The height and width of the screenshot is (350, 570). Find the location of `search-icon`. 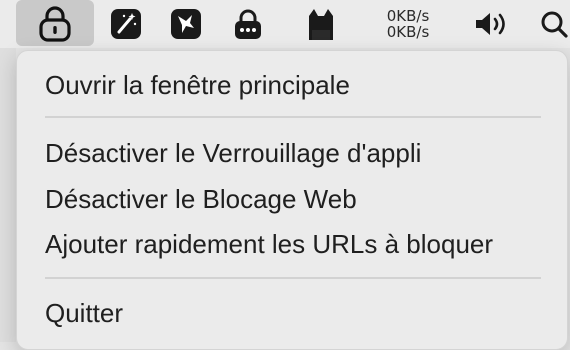

search-icon is located at coordinates (554, 24).